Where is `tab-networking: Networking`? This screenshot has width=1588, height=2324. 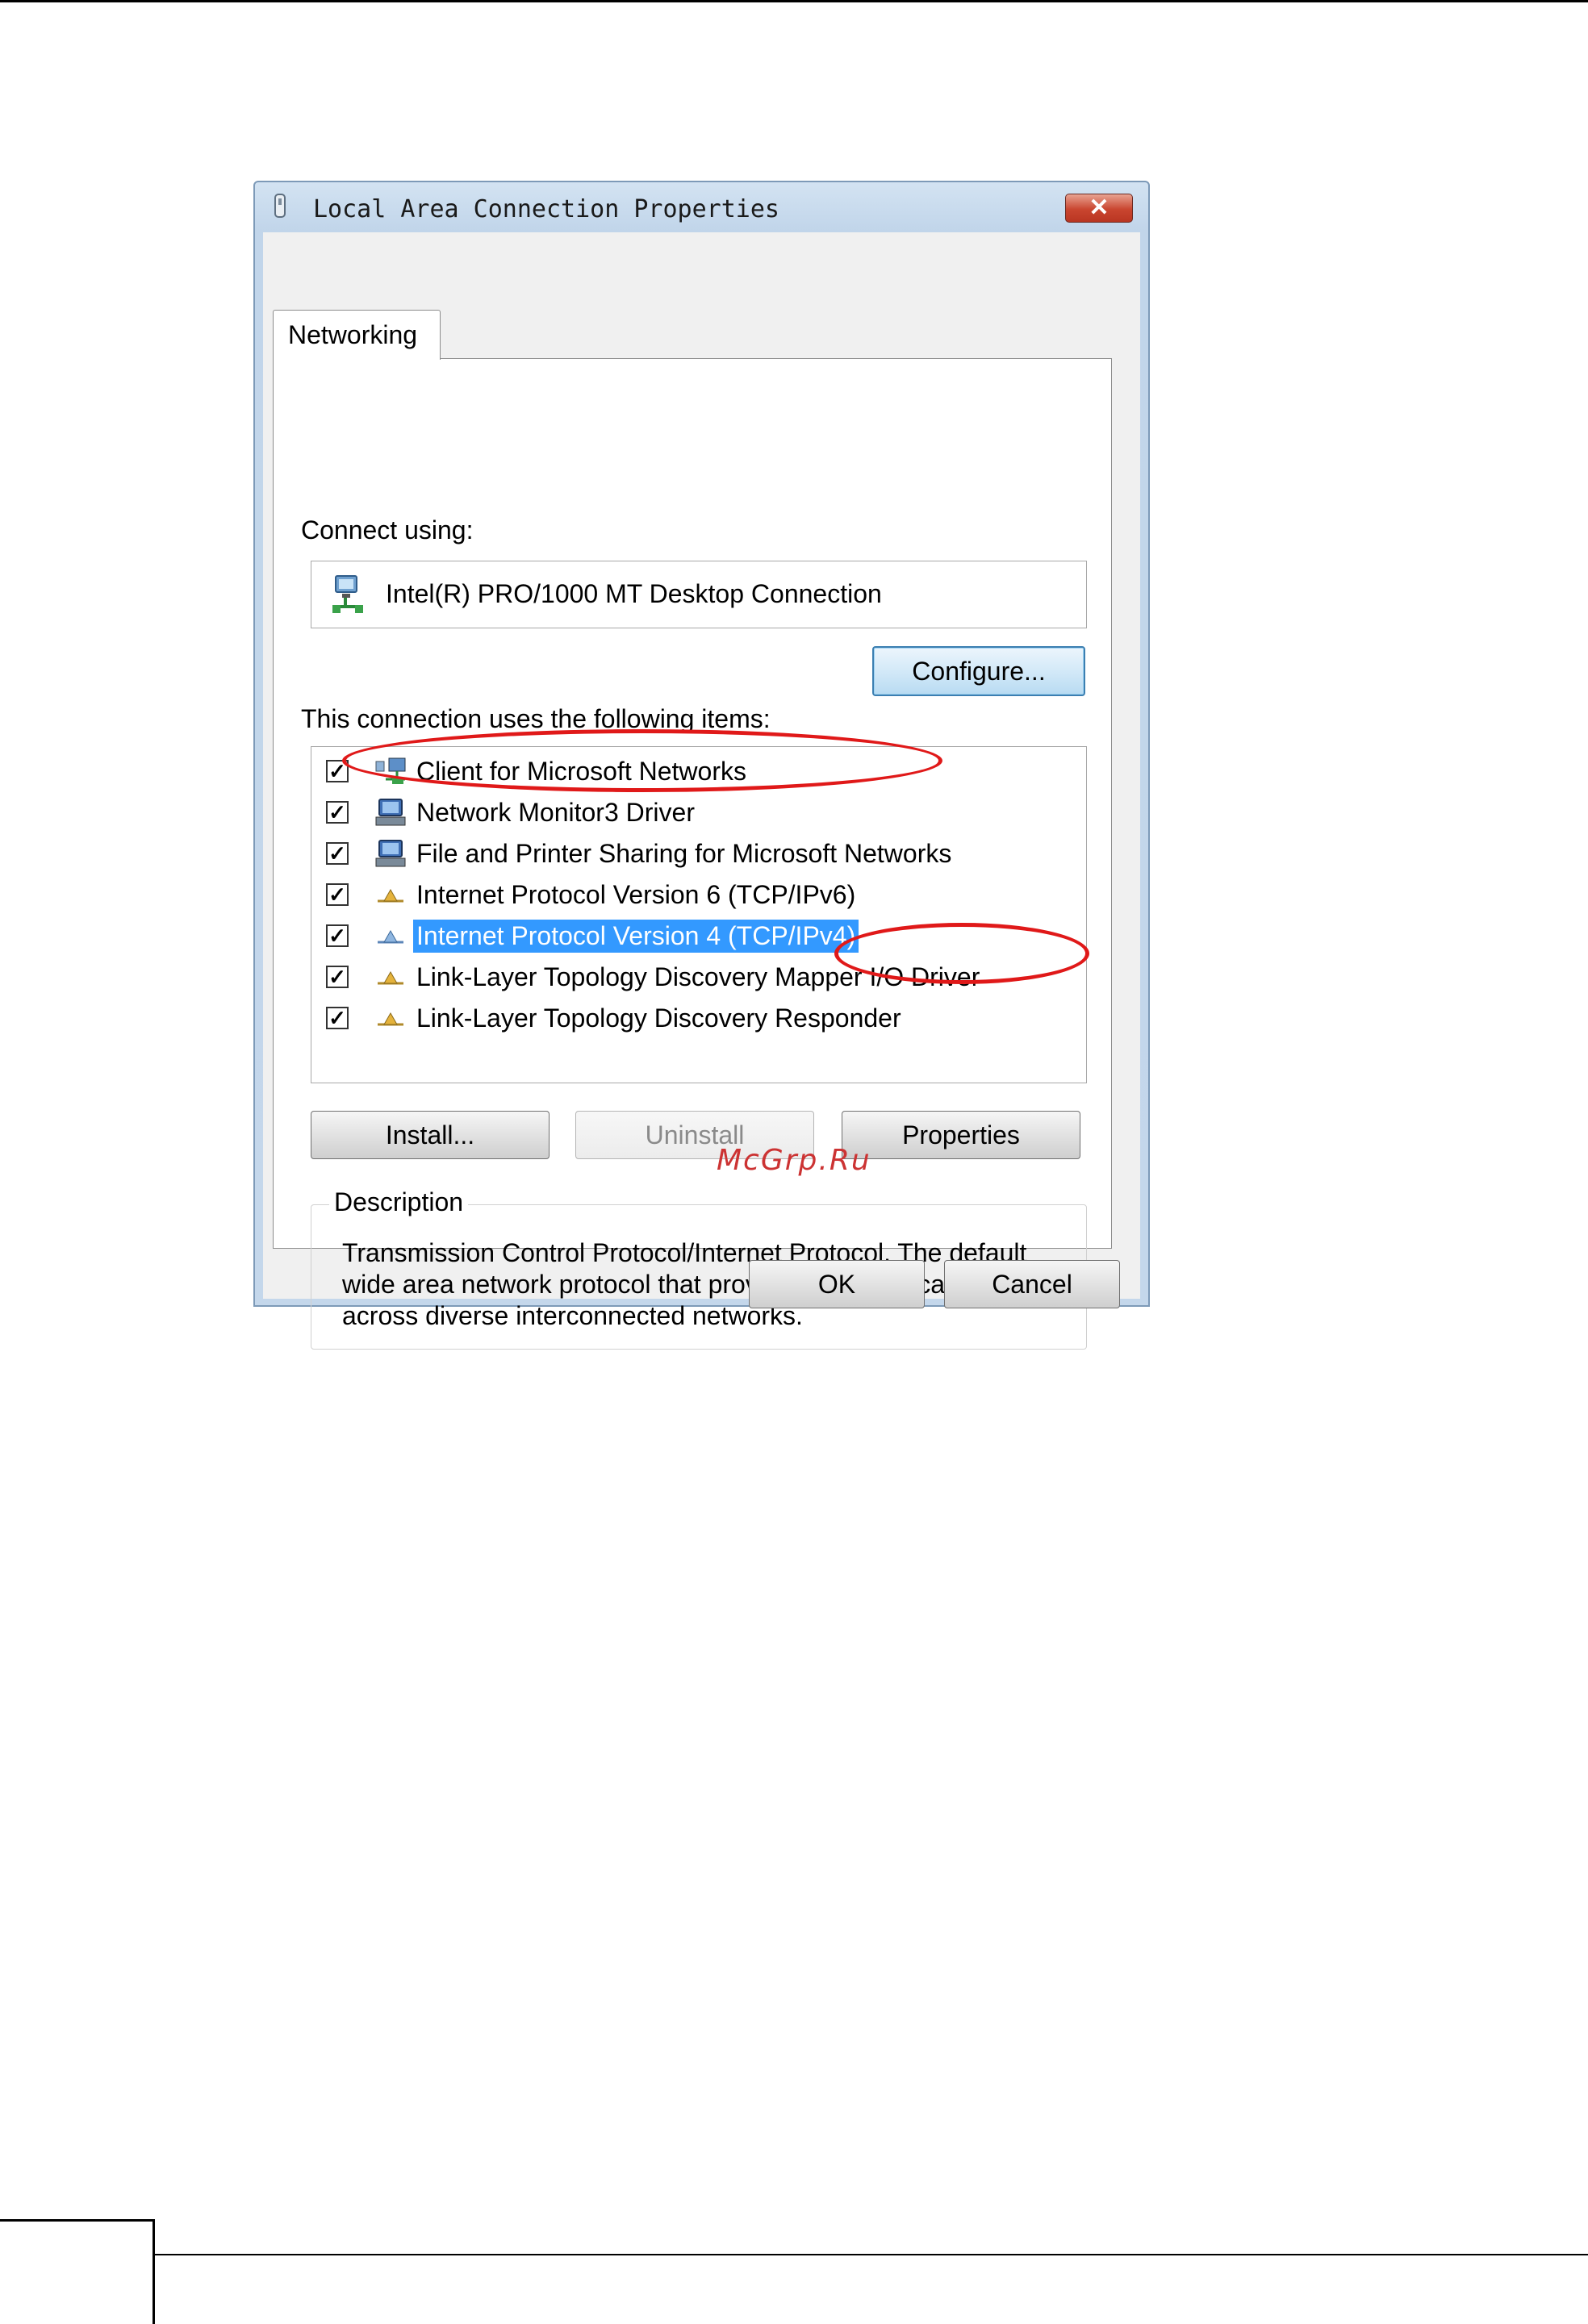 tab-networking: Networking is located at coordinates (357, 335).